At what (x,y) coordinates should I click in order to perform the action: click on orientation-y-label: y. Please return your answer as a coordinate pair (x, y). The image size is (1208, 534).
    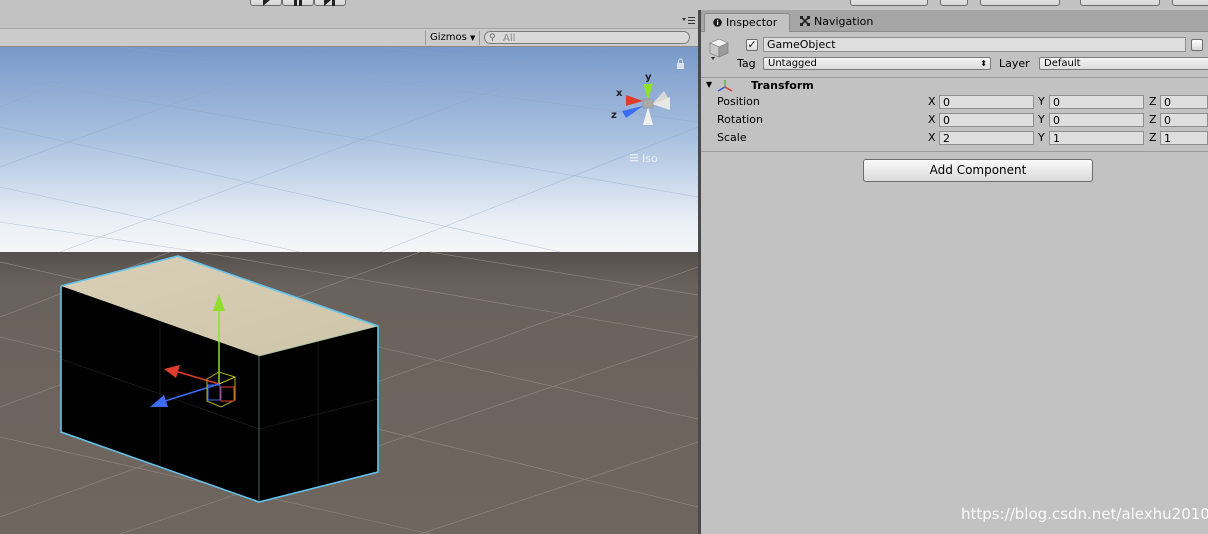
    Looking at the image, I should click on (648, 77).